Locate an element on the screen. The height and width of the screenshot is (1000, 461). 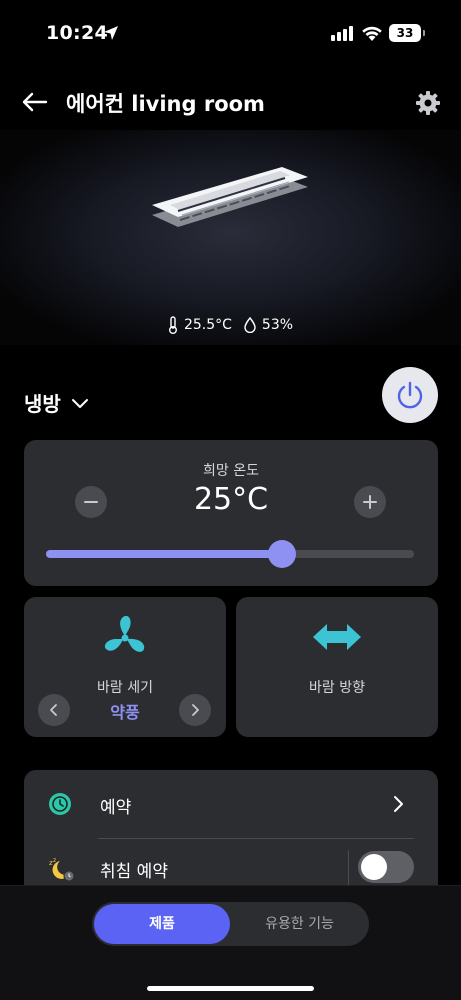
room-temperature-value: 25.5°C is located at coordinates (207, 325).